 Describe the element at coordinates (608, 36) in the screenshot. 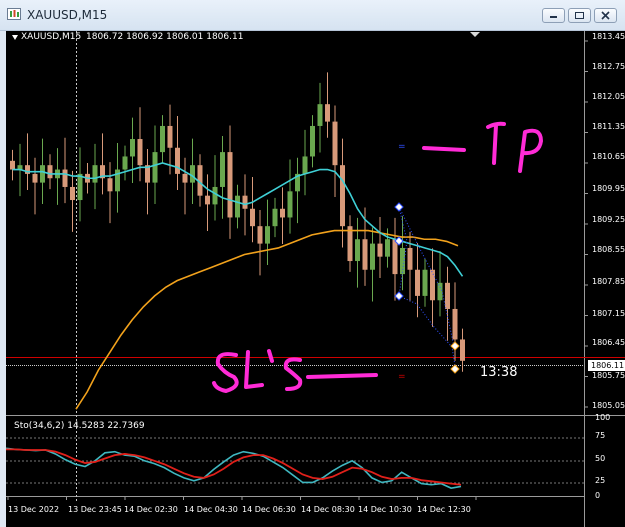

I see `price-label: 1813.45` at that location.